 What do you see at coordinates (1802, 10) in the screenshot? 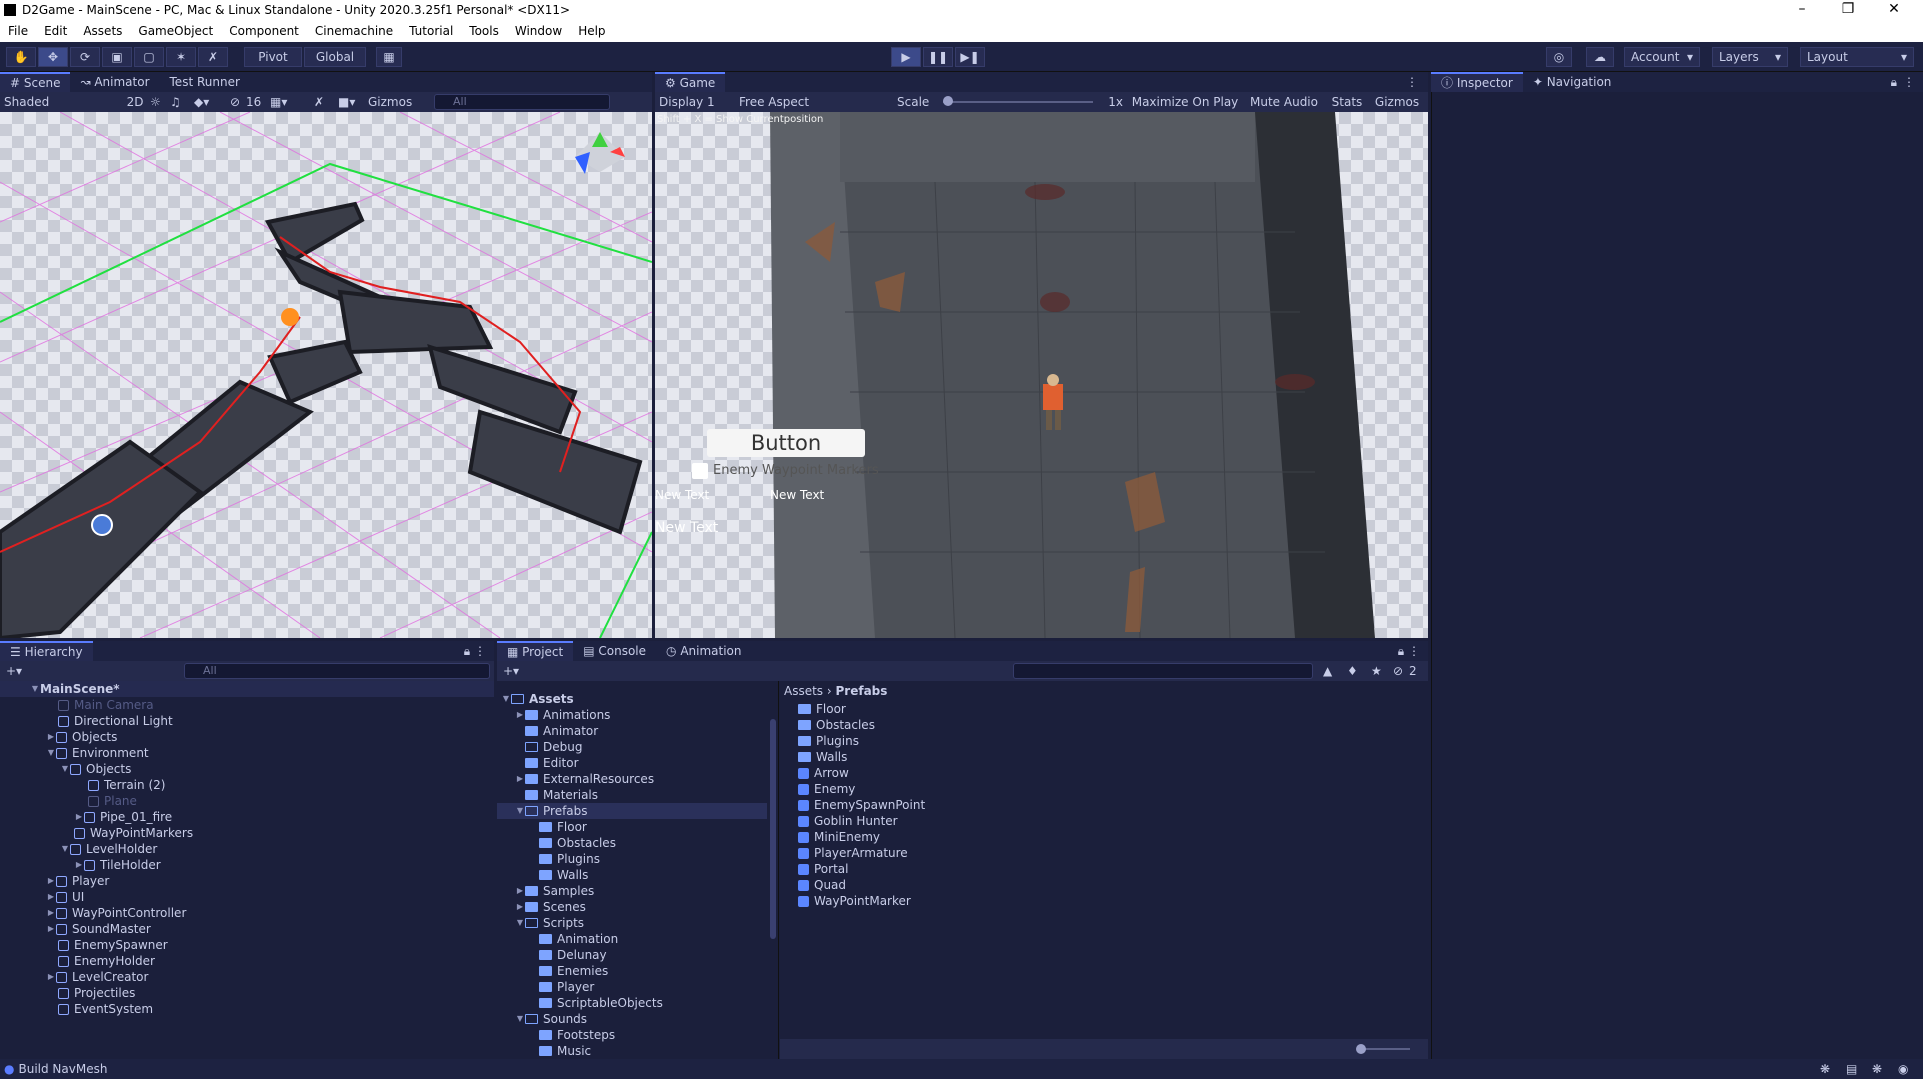
I see `minimize-button: –` at bounding box center [1802, 10].